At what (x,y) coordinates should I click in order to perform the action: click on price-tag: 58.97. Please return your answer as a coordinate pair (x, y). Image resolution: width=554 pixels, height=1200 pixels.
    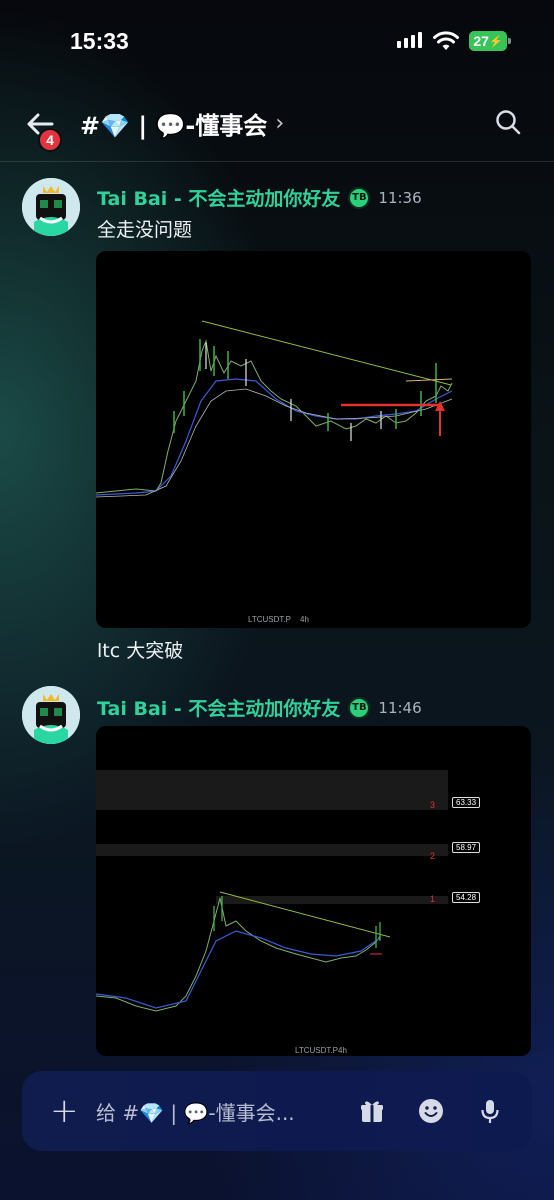
    Looking at the image, I should click on (466, 847).